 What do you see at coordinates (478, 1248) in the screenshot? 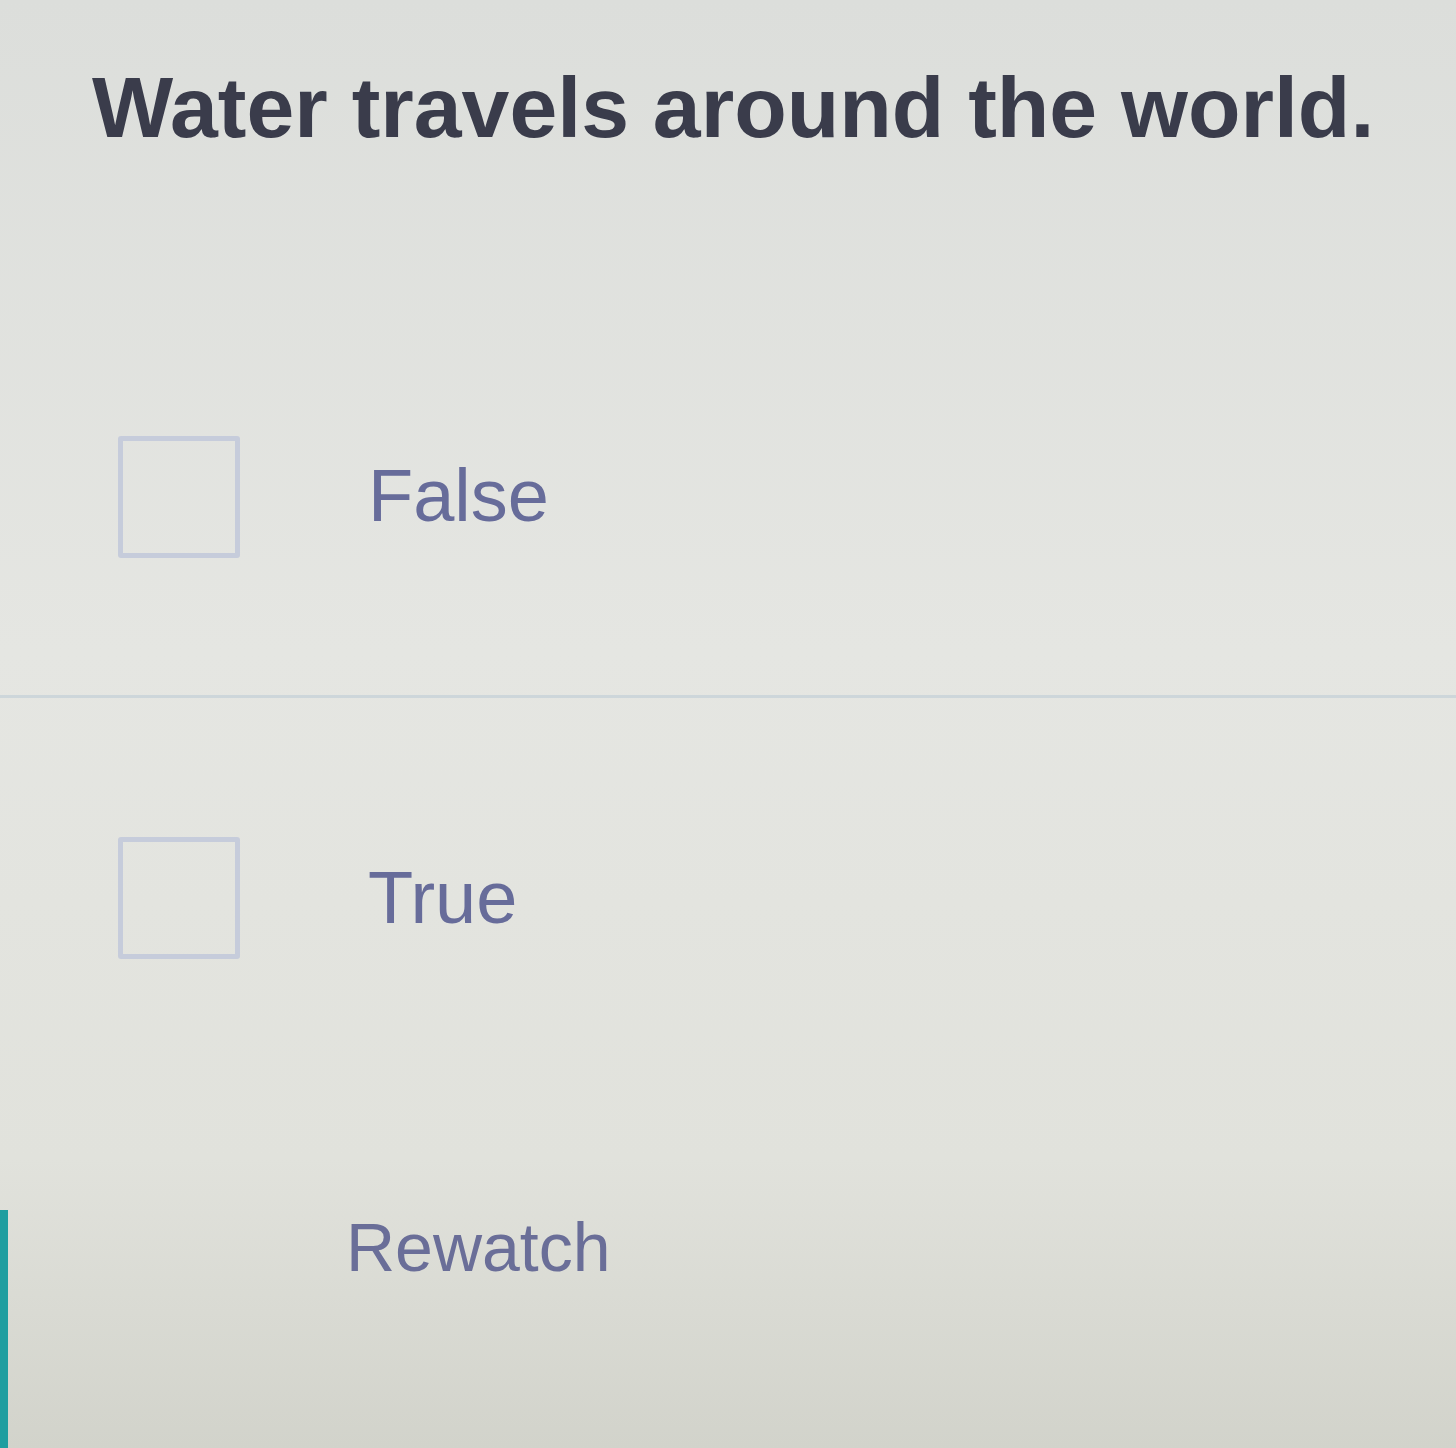
I see `rewatch-button: Rewatch` at bounding box center [478, 1248].